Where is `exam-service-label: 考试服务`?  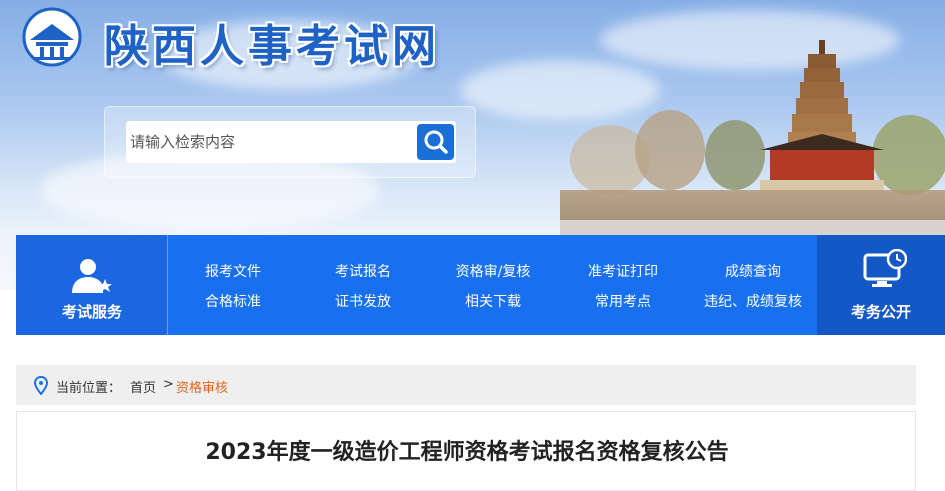 exam-service-label: 考试服务 is located at coordinates (91, 312).